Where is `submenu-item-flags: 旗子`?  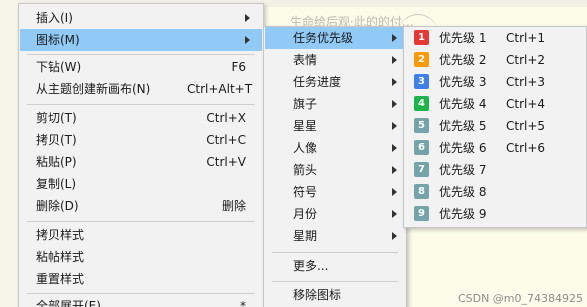
submenu-item-flags: 旗子 is located at coordinates (335, 104).